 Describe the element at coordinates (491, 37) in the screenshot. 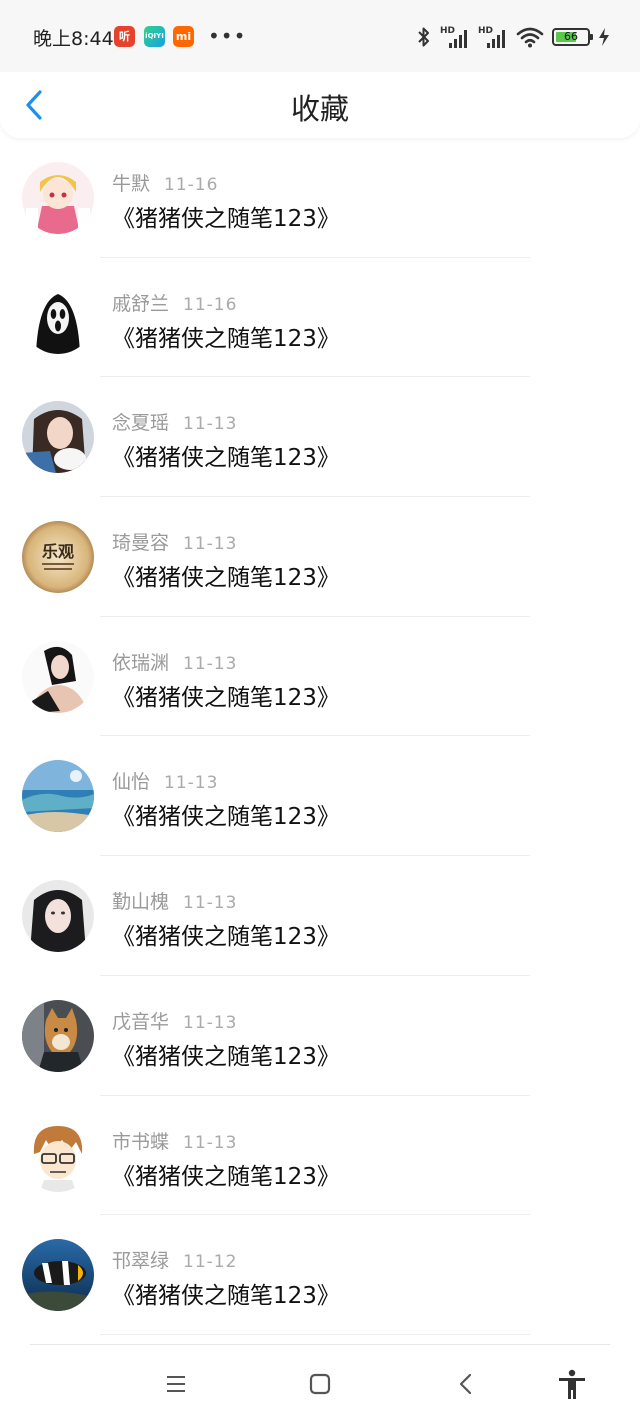

I see `signal-hd-icon-2: HD` at that location.